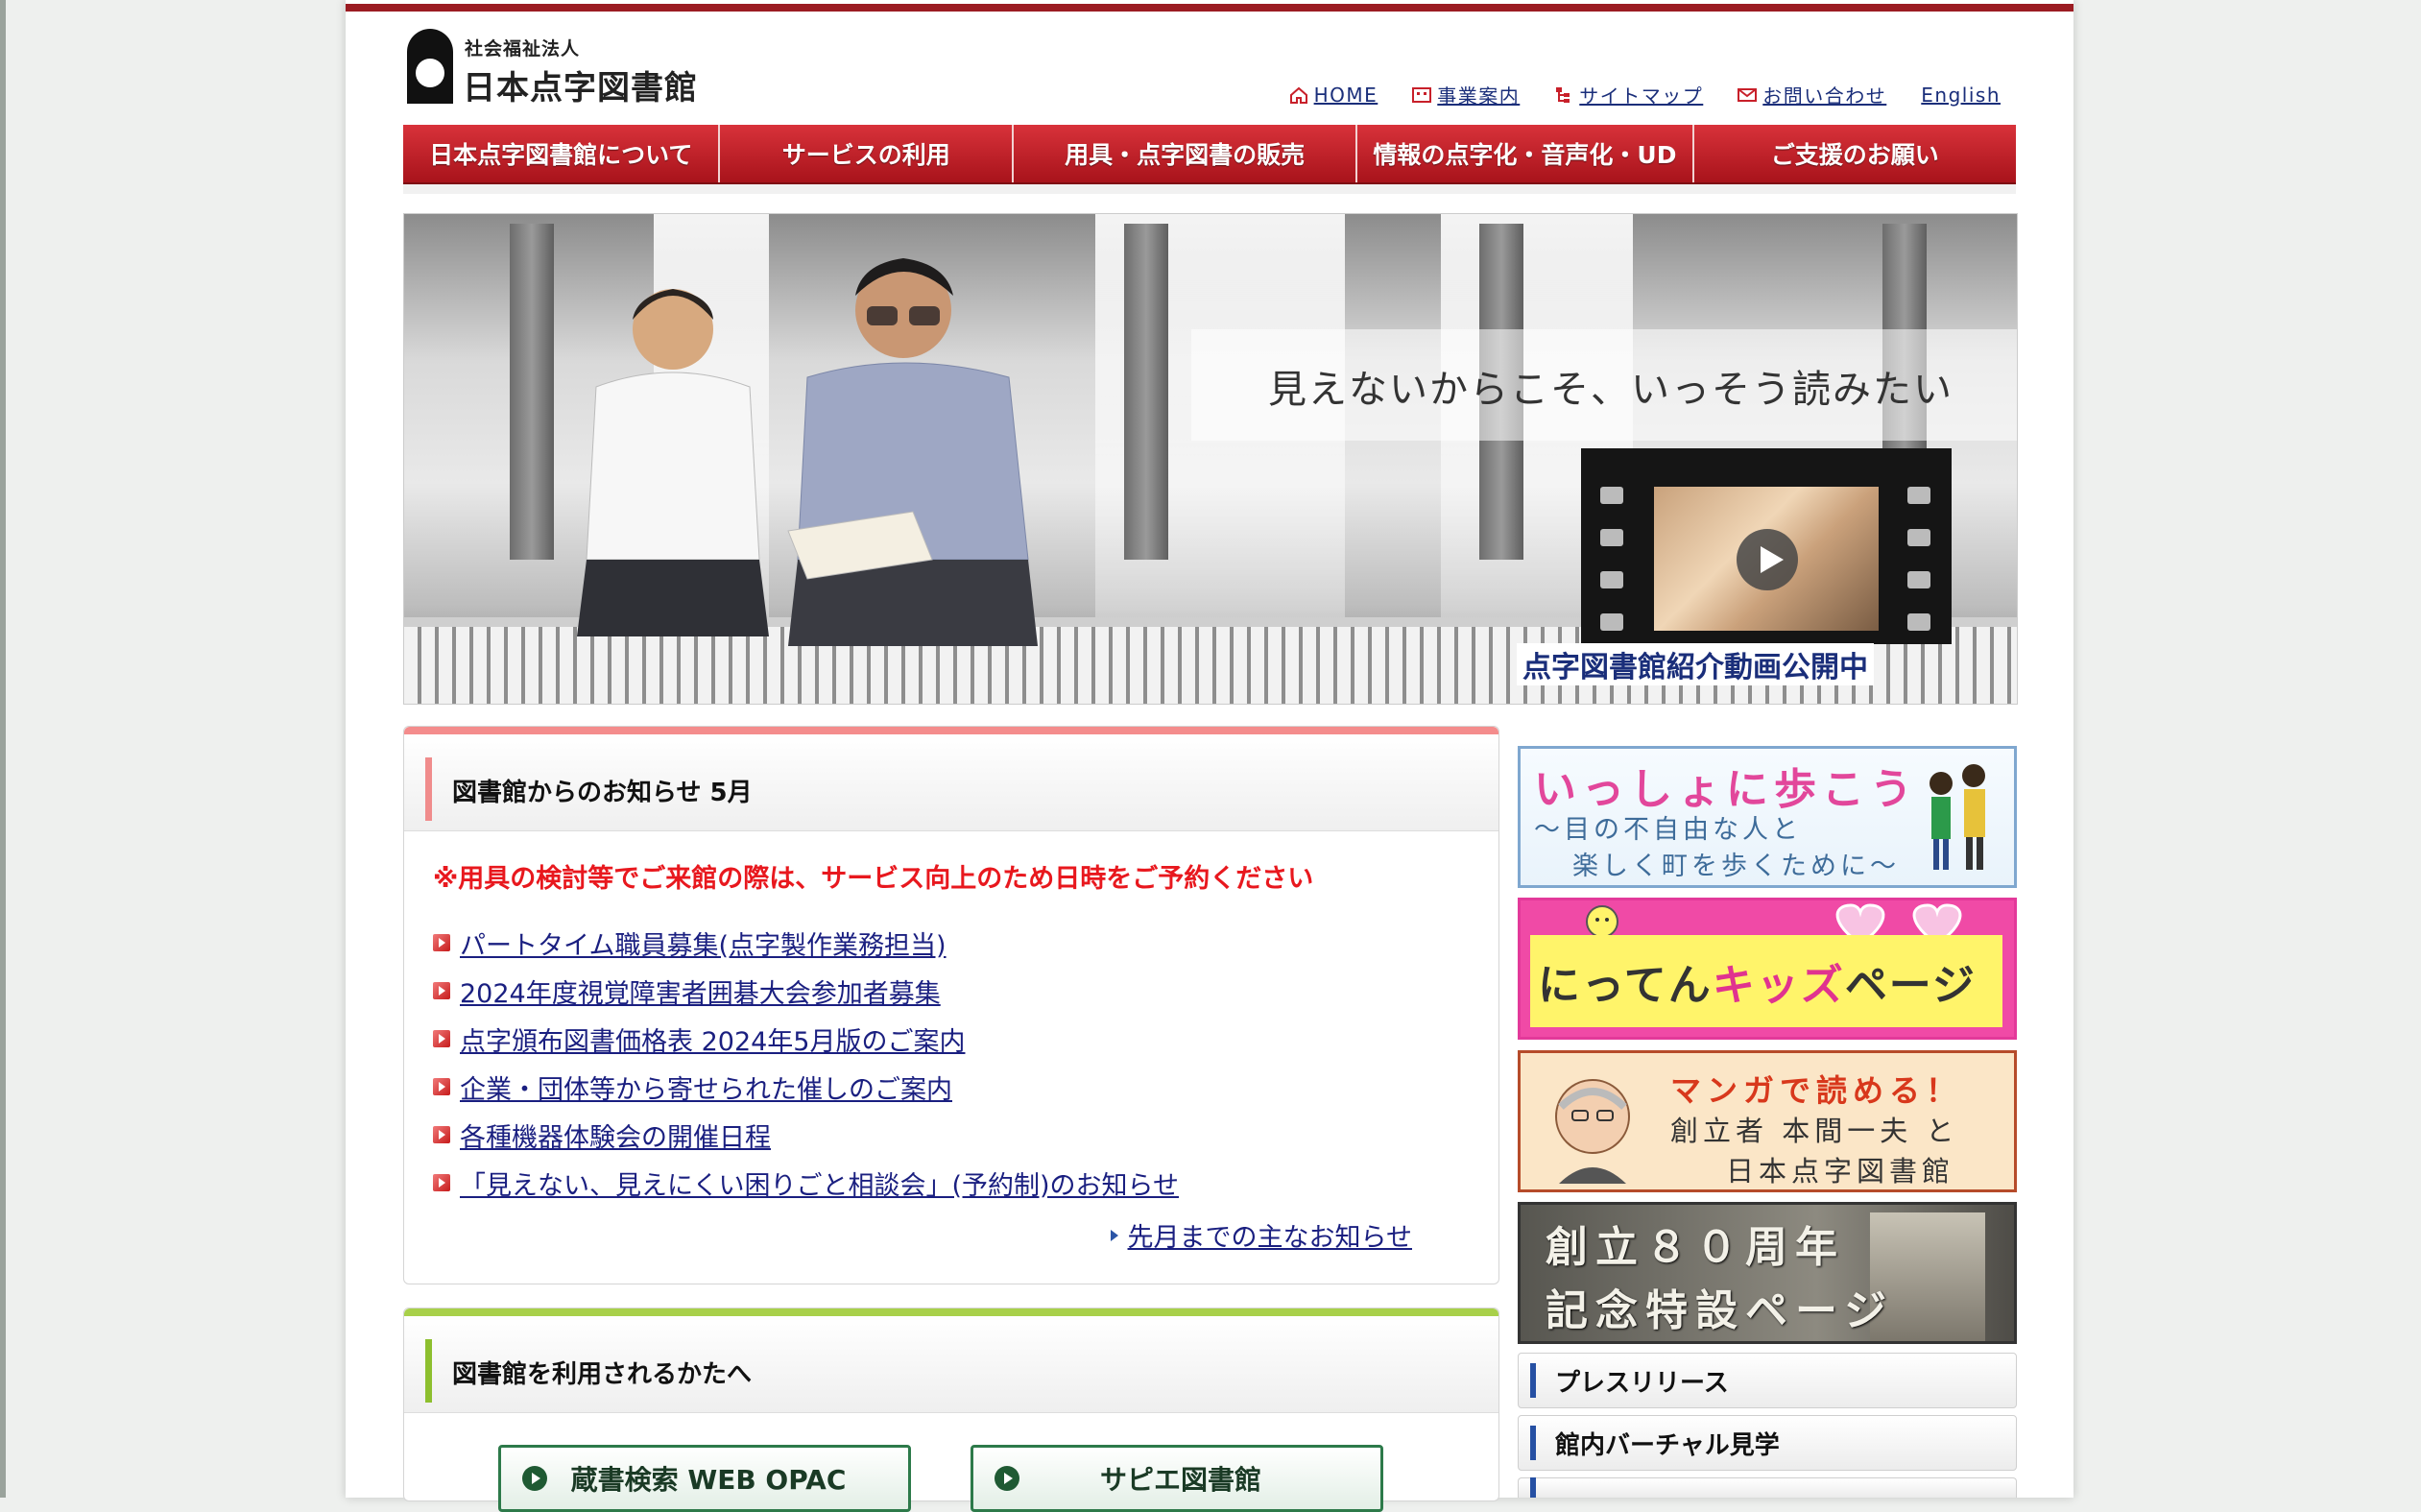  What do you see at coordinates (428, 789) in the screenshot?
I see `news-header-accent` at bounding box center [428, 789].